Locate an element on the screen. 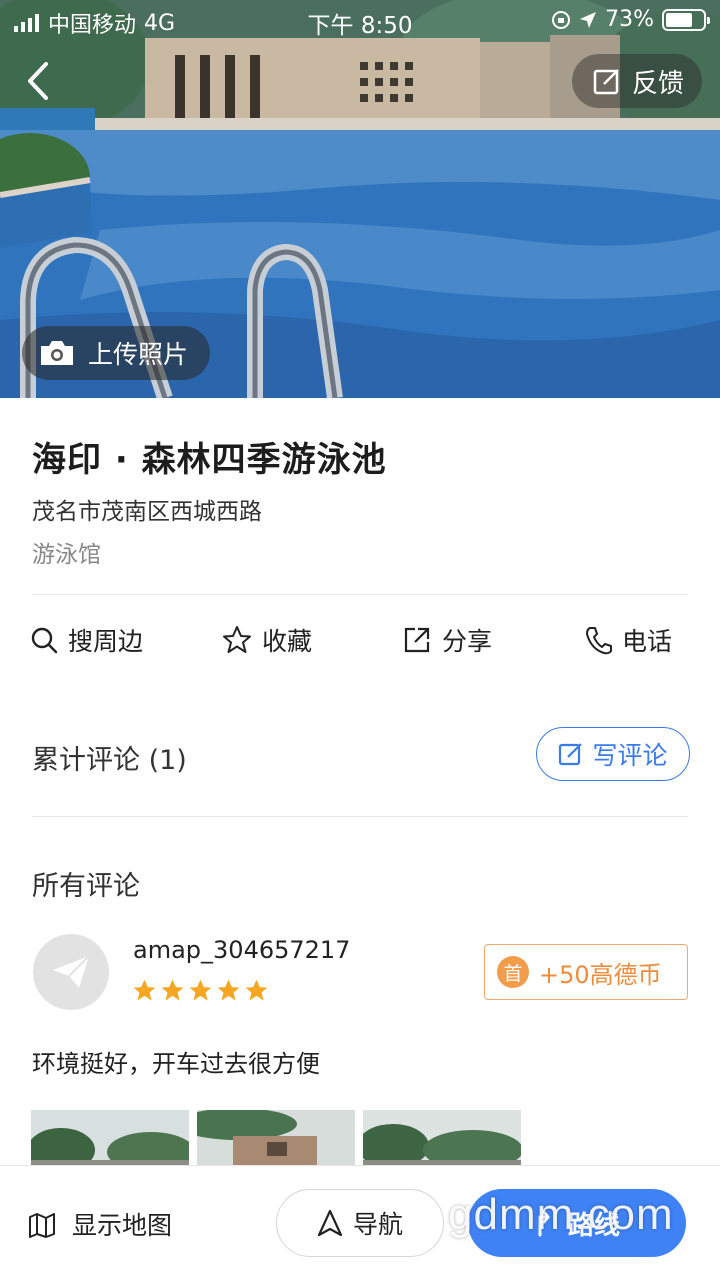  paper-plane-icon is located at coordinates (71, 971).